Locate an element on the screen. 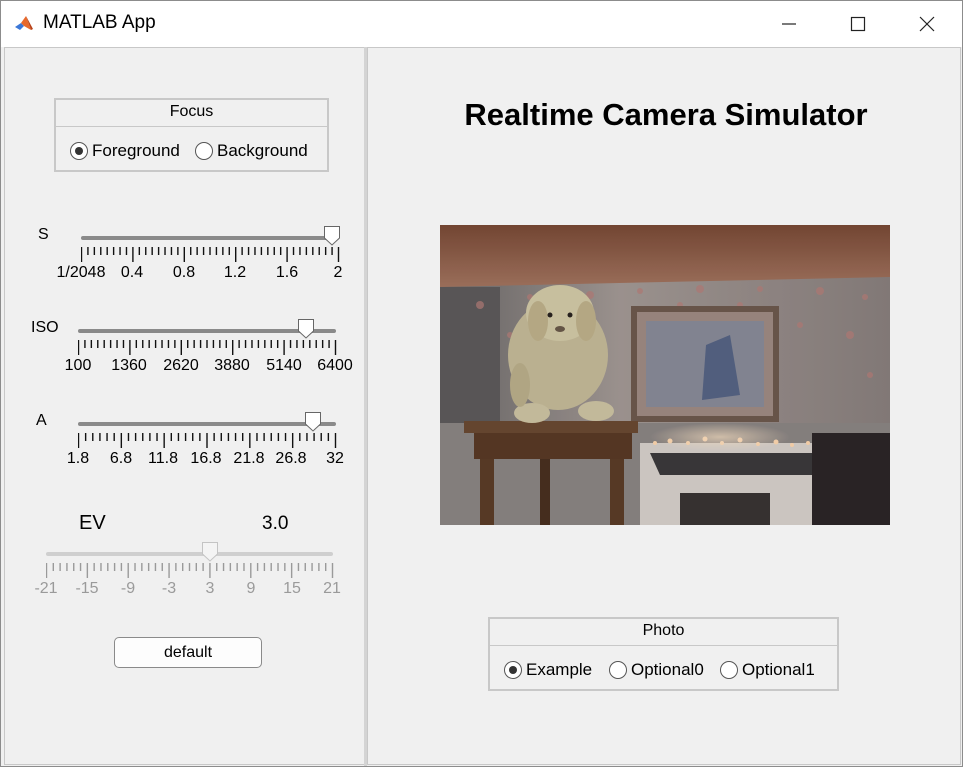  photo-optional1-radio: Optional1 is located at coordinates (767, 670).